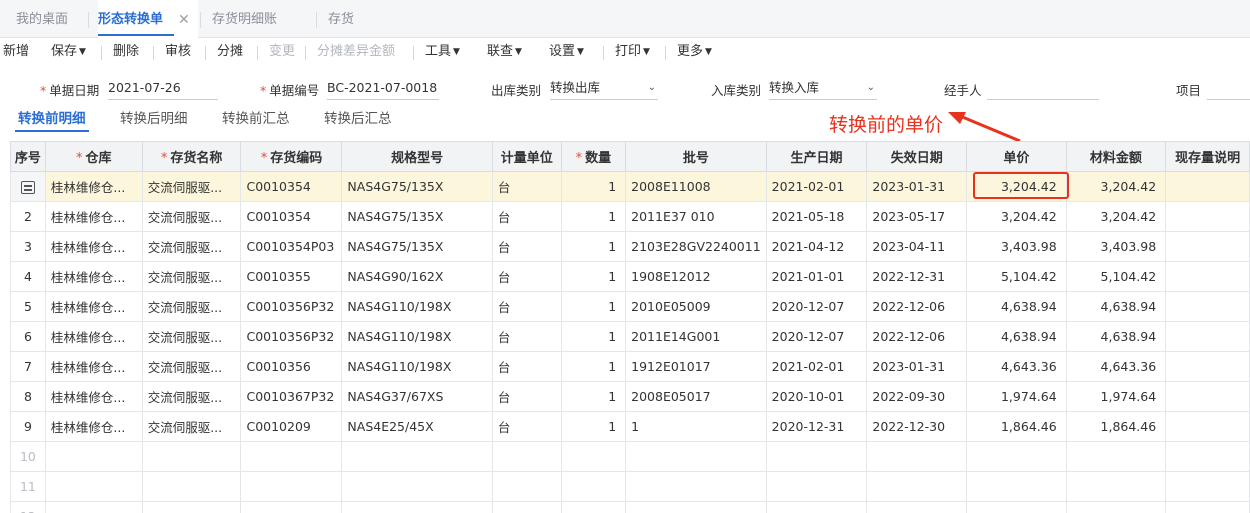  What do you see at coordinates (52, 120) in the screenshot?
I see `subtab-before-detail: 转换前明细` at bounding box center [52, 120].